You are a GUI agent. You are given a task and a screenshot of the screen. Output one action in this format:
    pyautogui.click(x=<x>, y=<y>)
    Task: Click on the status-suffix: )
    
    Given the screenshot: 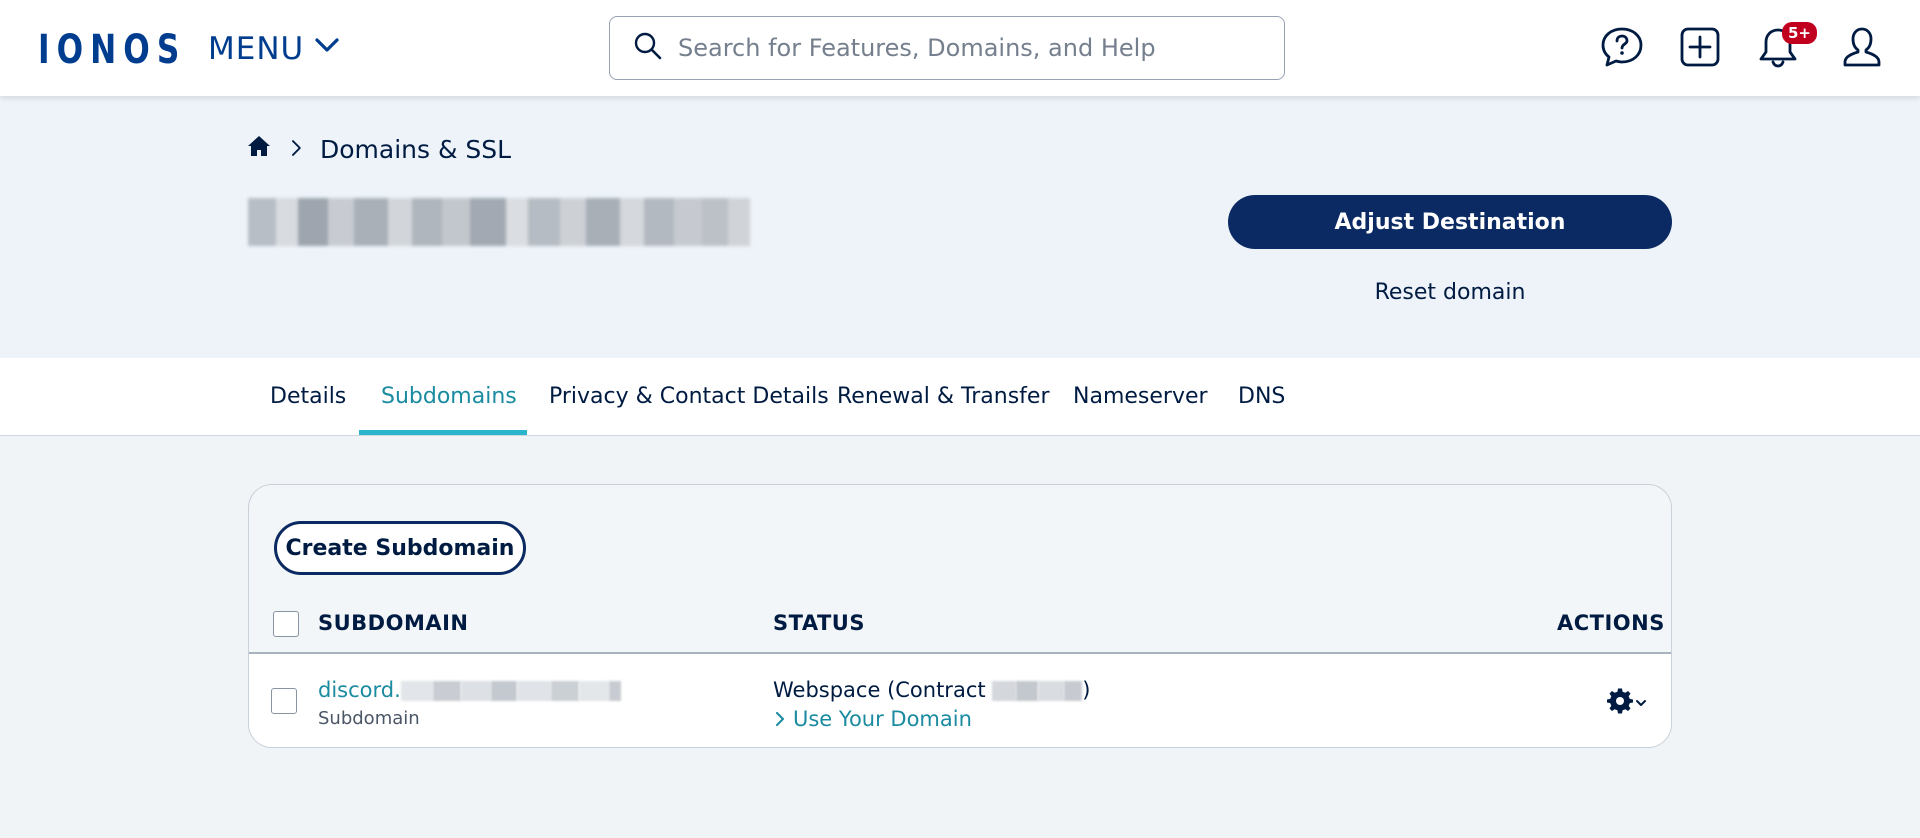 What is the action you would take?
    pyautogui.click(x=1086, y=690)
    